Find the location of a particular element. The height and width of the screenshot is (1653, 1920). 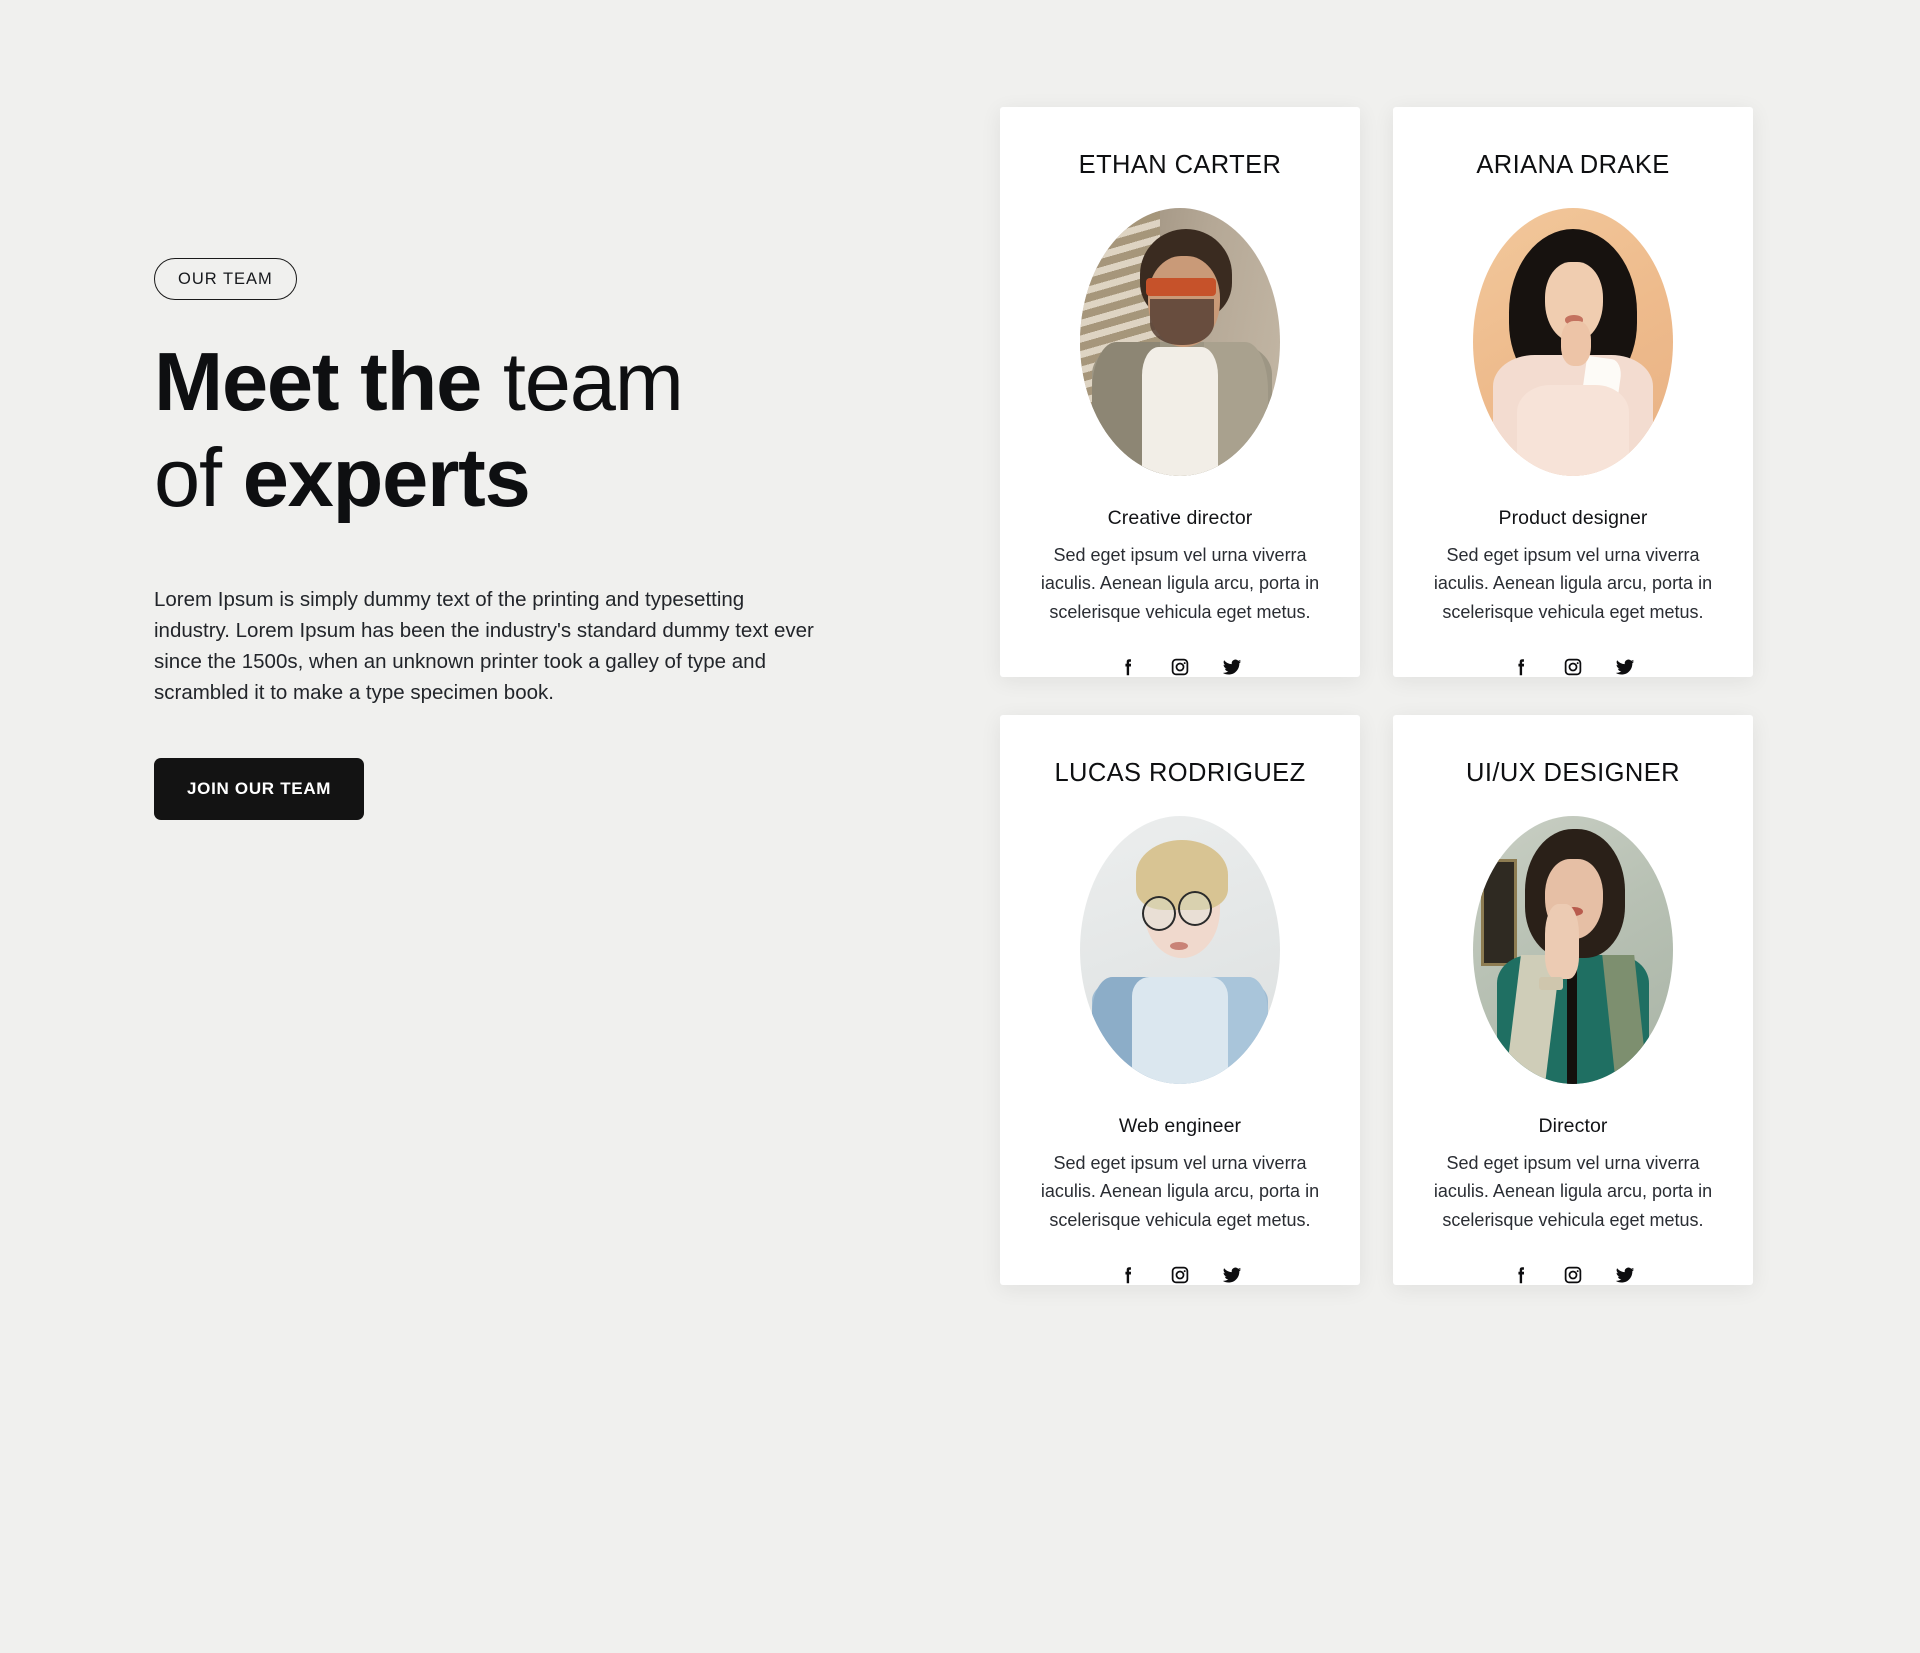

member-role: Product designer is located at coordinates (1573, 518).